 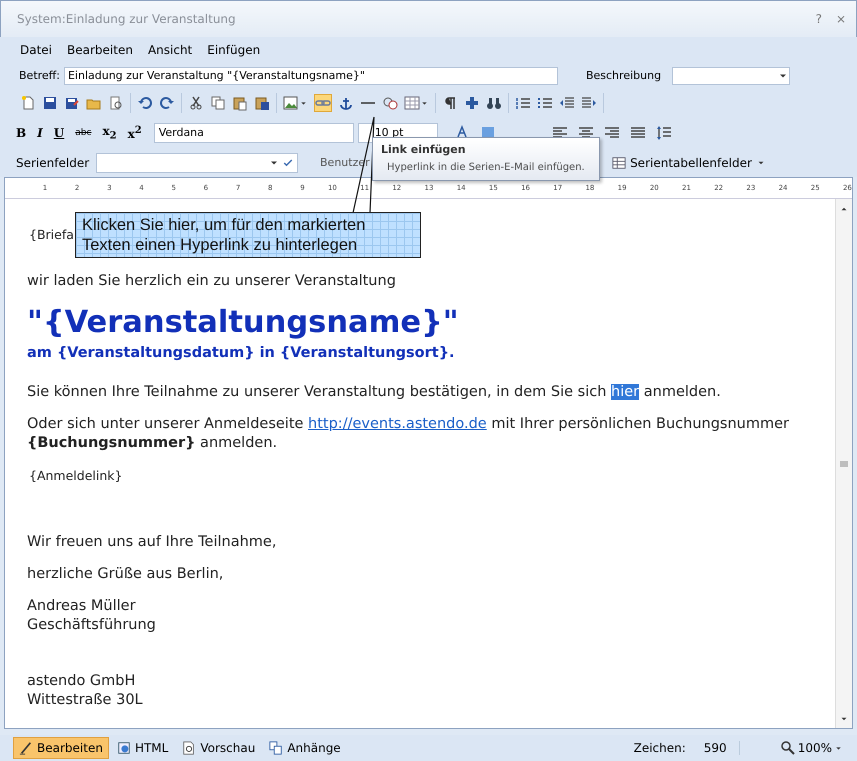 What do you see at coordinates (638, 133) in the screenshot?
I see `justify-icon` at bounding box center [638, 133].